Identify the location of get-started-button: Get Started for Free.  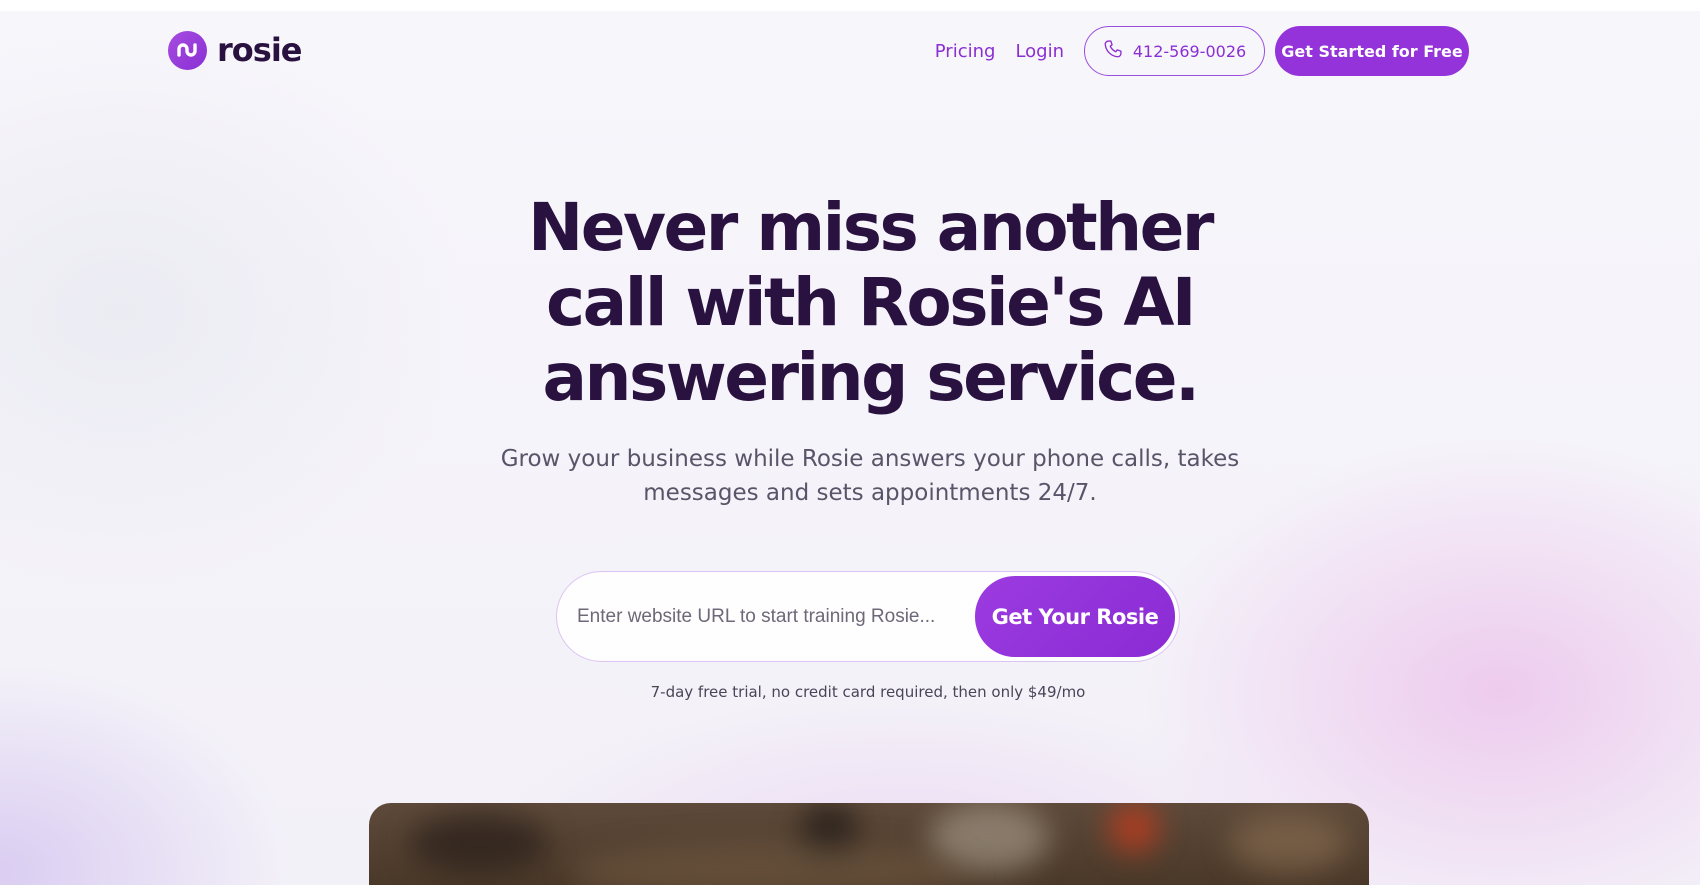
(1372, 51).